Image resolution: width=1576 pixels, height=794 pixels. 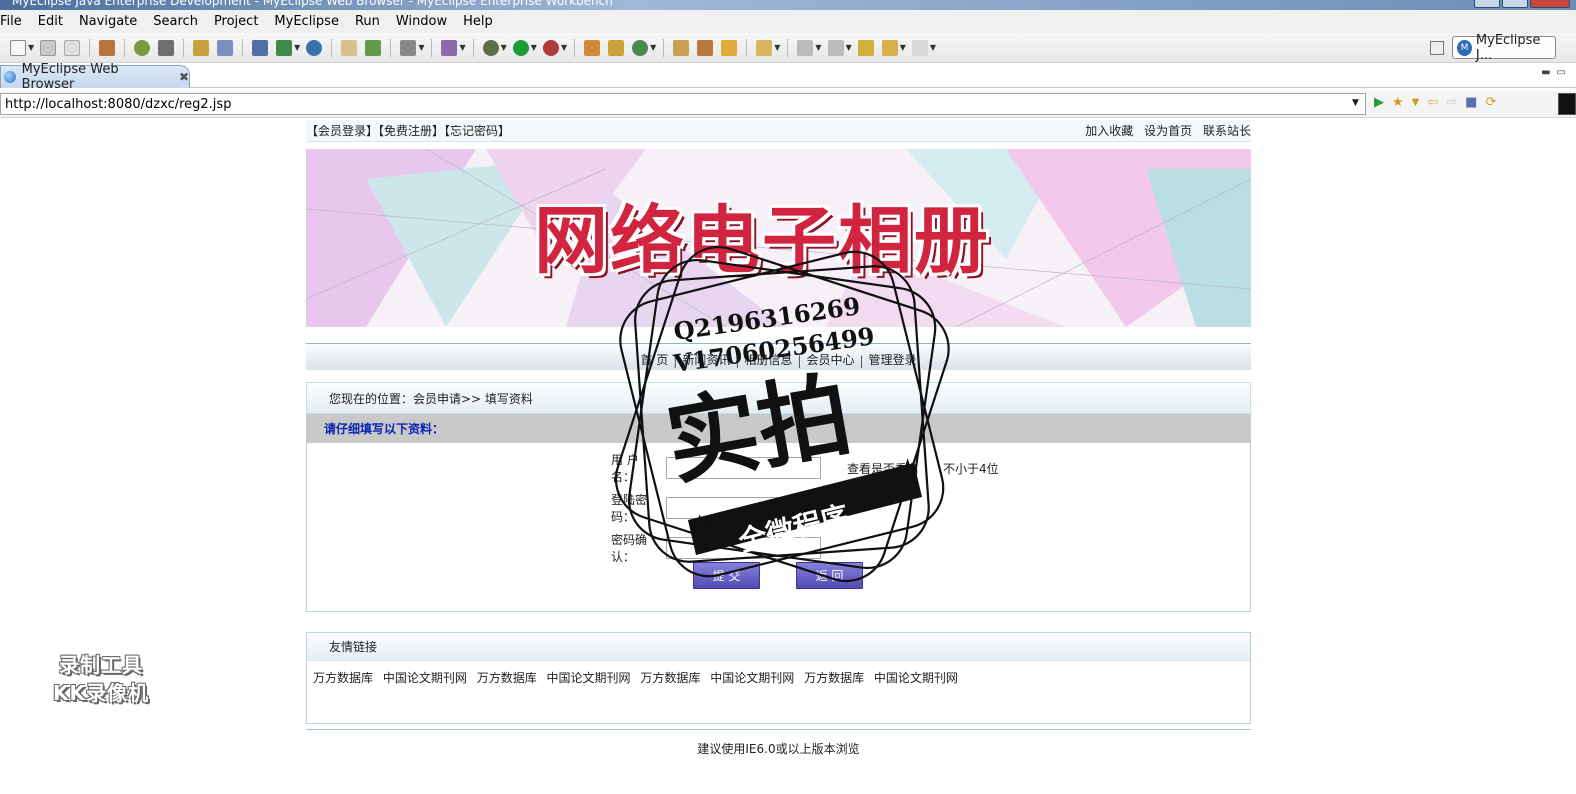 I want to click on nav-member-center: 会员中心, so click(x=830, y=359).